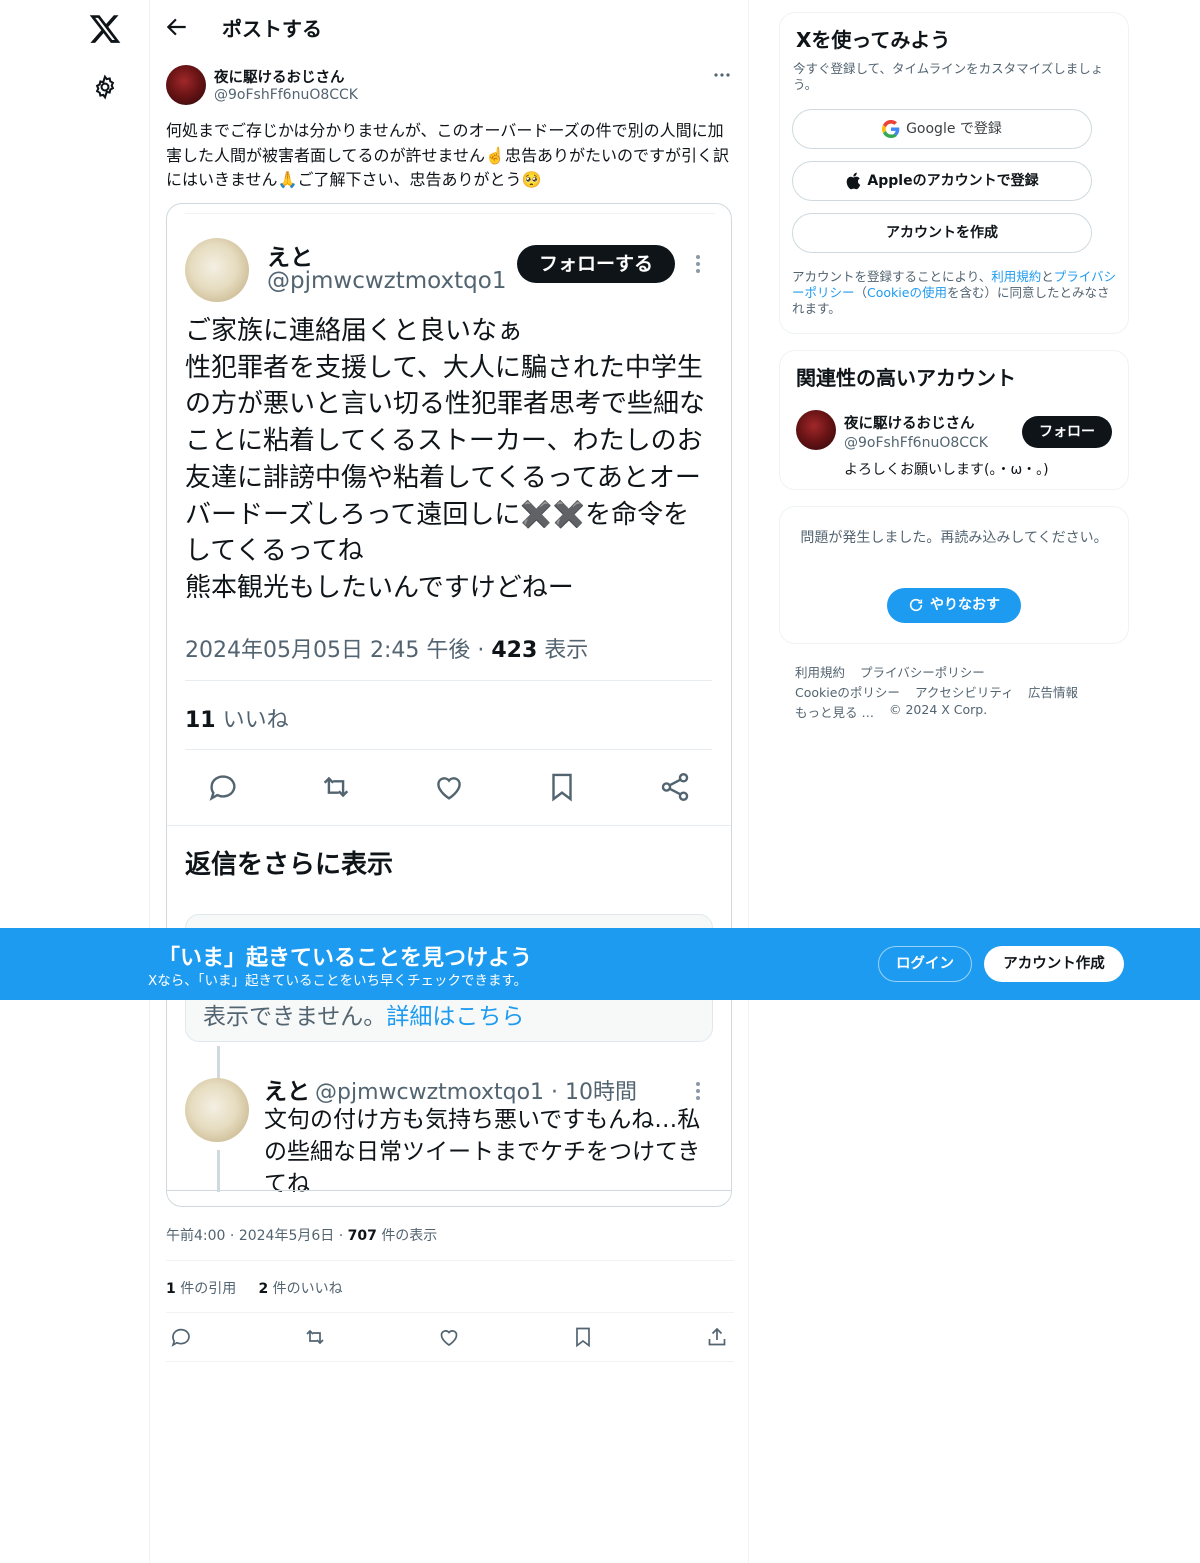  I want to click on related-account-handle: @9oFshFf6nuO8CCK, so click(916, 443).